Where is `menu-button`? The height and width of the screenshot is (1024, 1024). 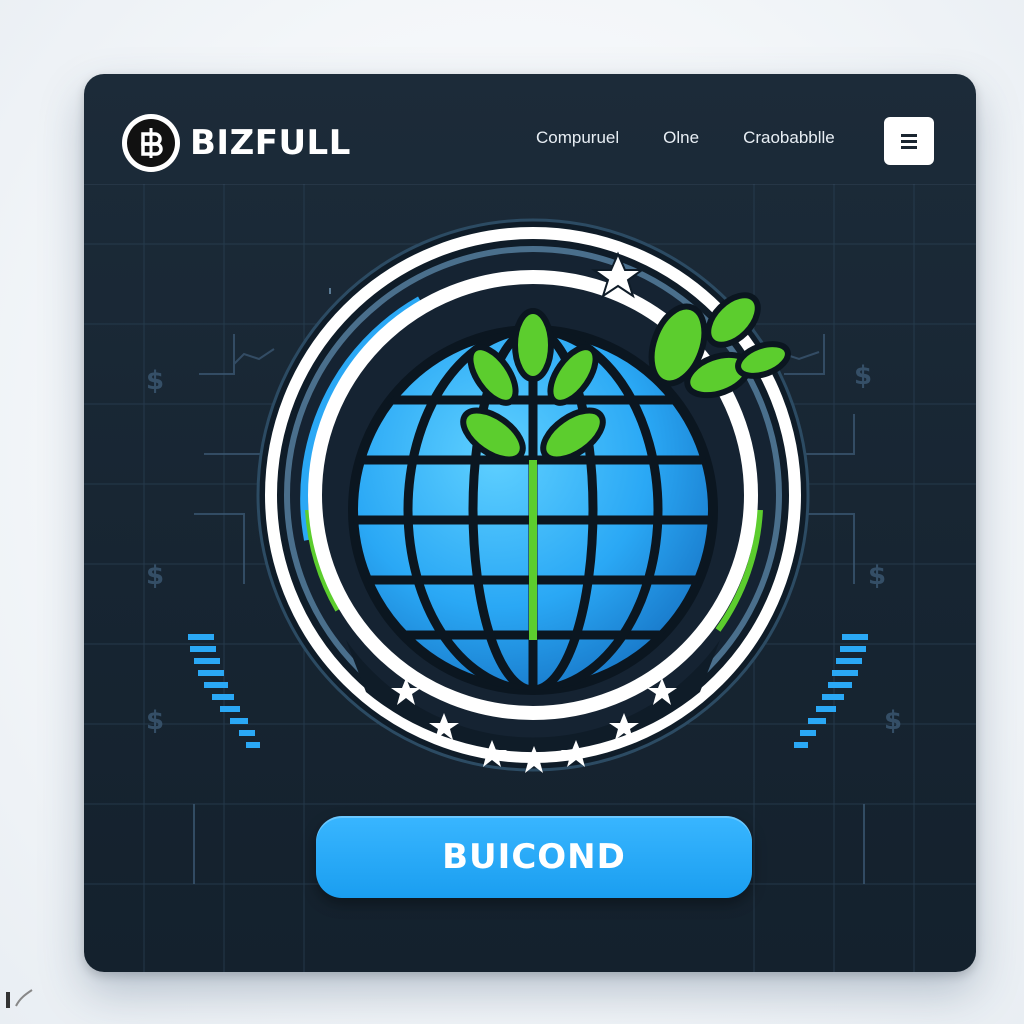 menu-button is located at coordinates (909, 141).